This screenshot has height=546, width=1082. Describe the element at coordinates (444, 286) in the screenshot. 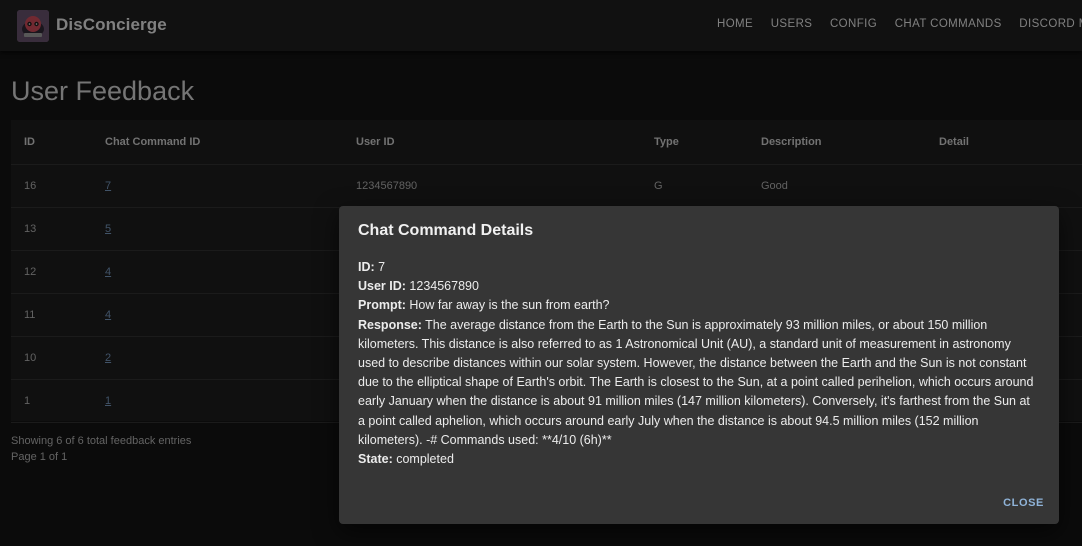

I see `user-id-value: 1234567890` at that location.